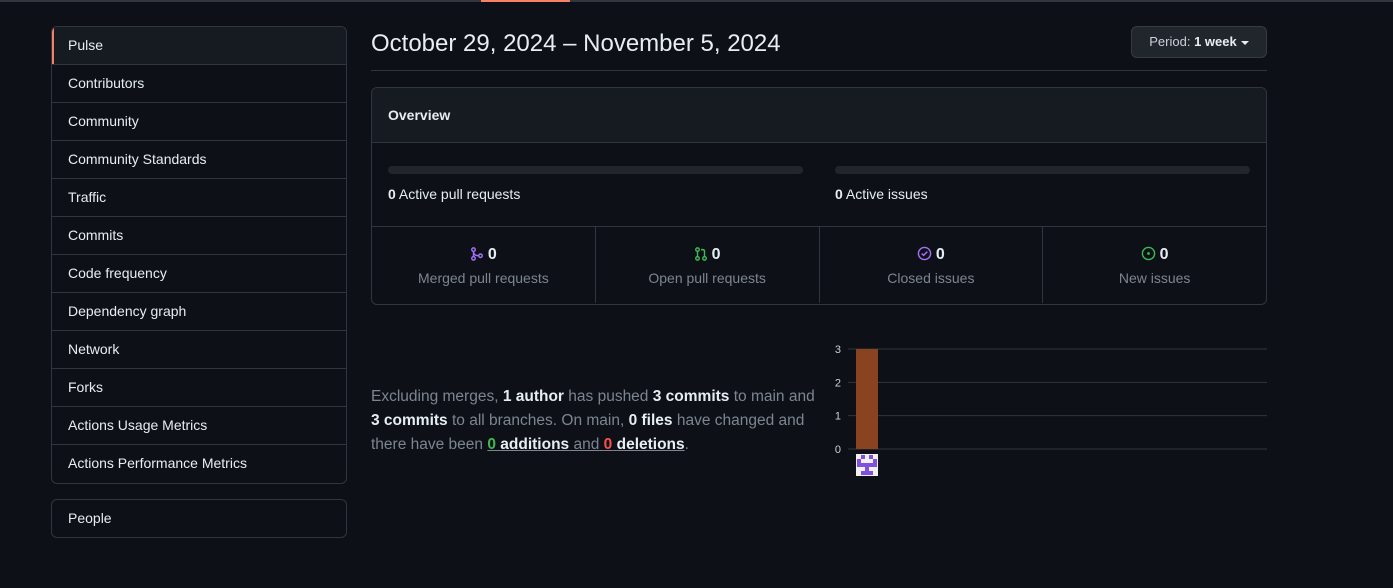 The width and height of the screenshot is (1393, 588). What do you see at coordinates (459, 194) in the screenshot?
I see `active-pull-requests-label: Active pull requests` at bounding box center [459, 194].